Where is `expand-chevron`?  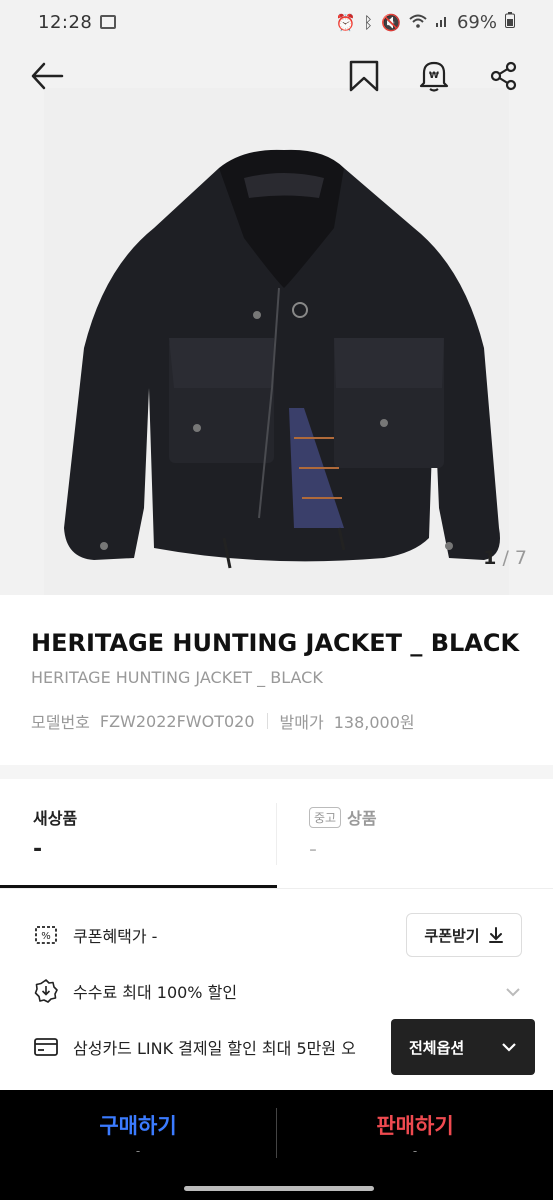
expand-chevron is located at coordinates (513, 991).